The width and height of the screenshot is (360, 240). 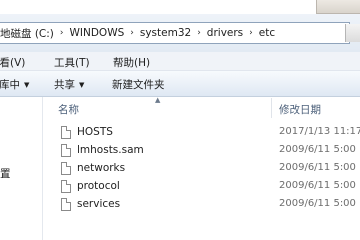 What do you see at coordinates (180, 61) in the screenshot?
I see `menu-bar: 查看(V) 工具(T) 帮助(H)` at bounding box center [180, 61].